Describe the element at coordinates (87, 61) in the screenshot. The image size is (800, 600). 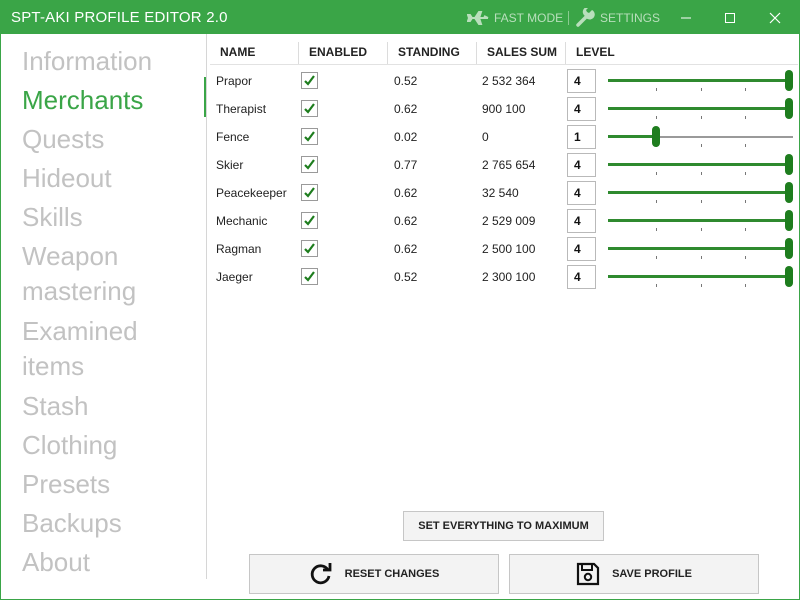
I see `nav-item-information: Information` at that location.